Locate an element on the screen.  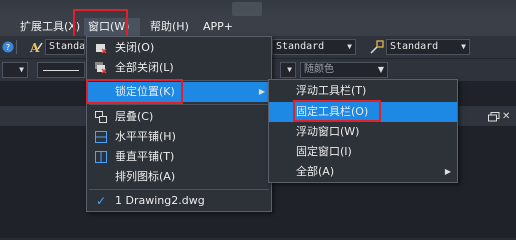
linetype-combo is located at coordinates (61, 70).